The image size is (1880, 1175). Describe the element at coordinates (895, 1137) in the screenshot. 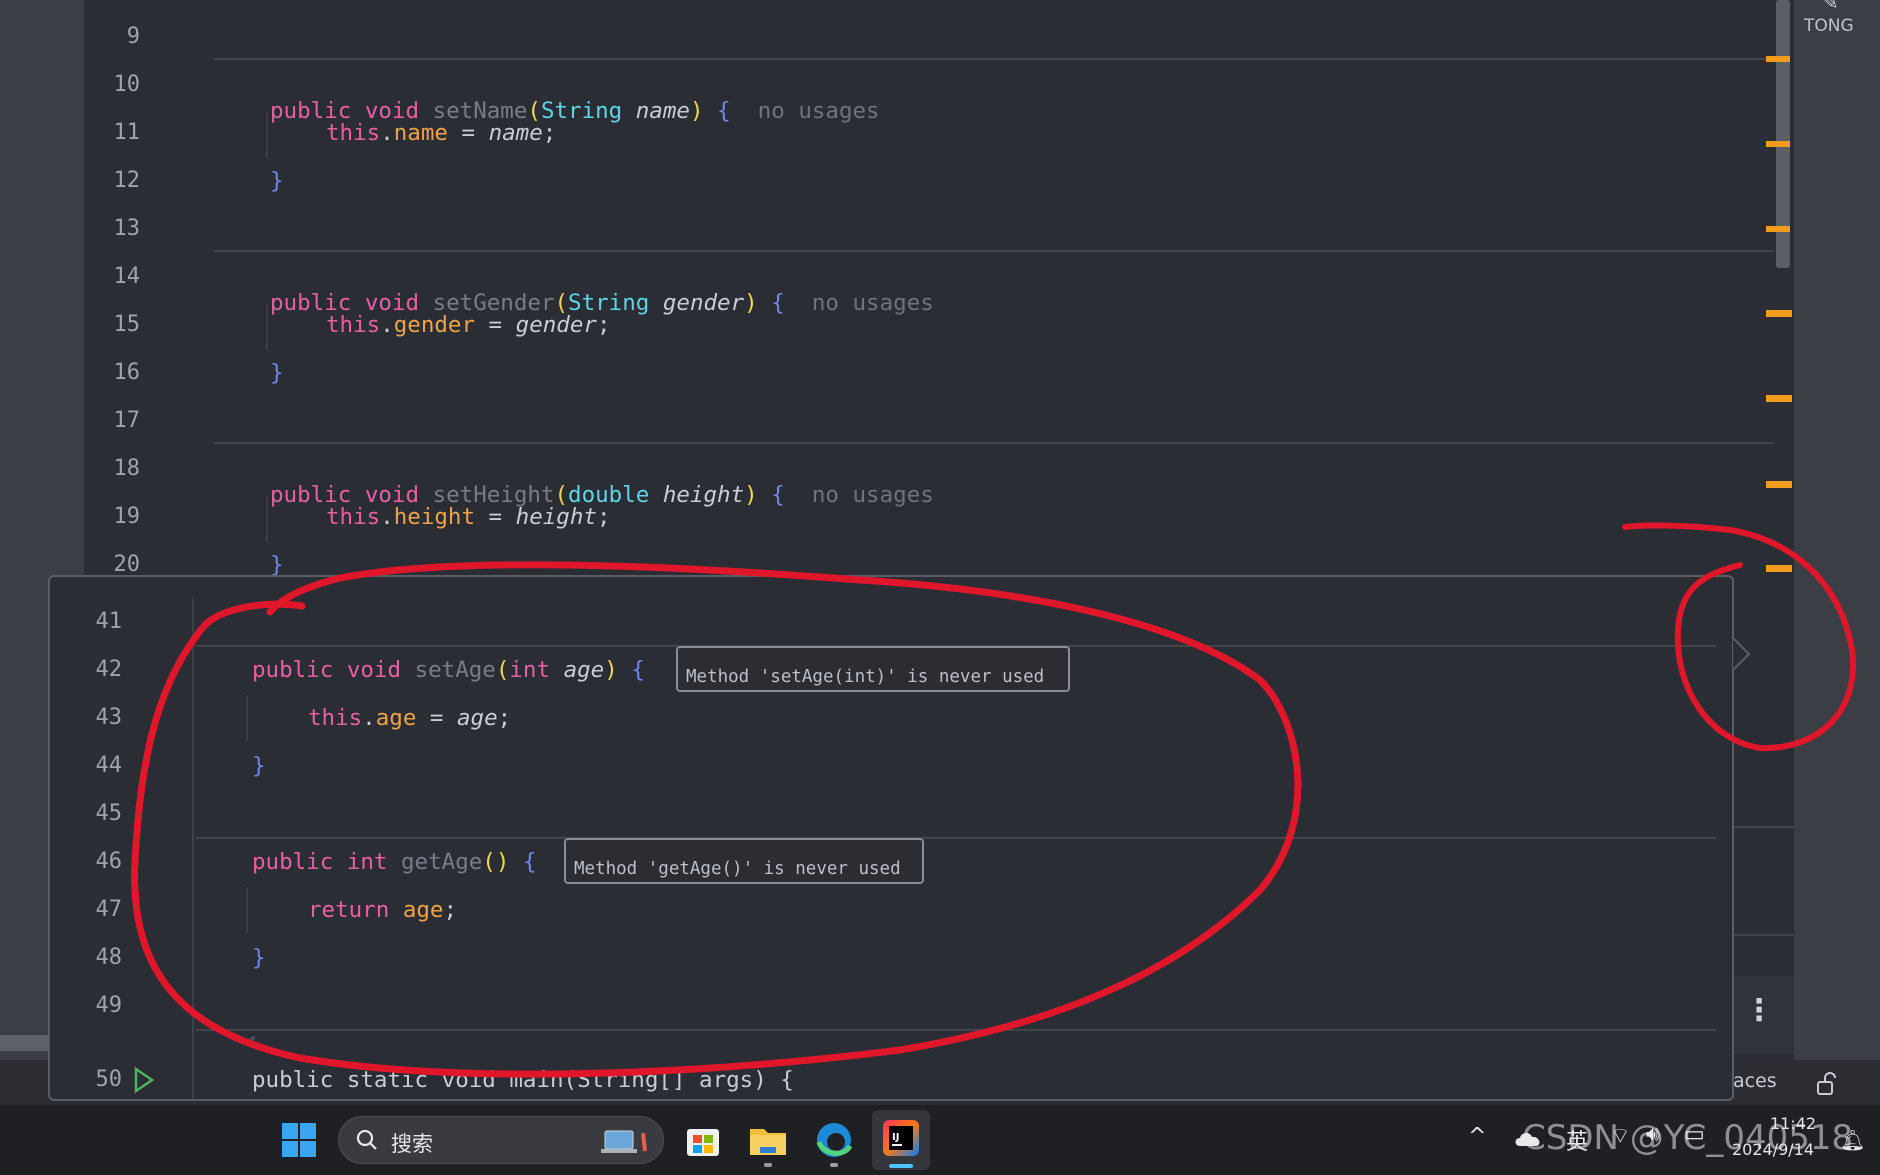

I see `svg-text: IJ` at that location.